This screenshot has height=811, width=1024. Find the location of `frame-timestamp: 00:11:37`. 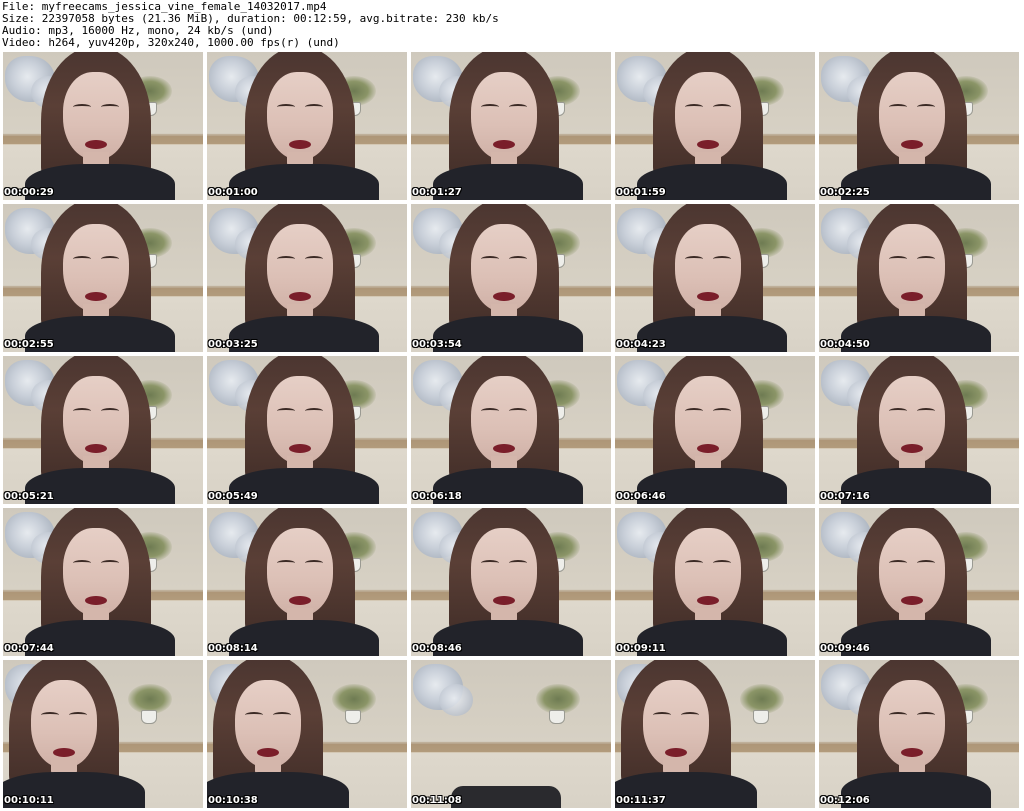

frame-timestamp: 00:11:37 is located at coordinates (641, 800).